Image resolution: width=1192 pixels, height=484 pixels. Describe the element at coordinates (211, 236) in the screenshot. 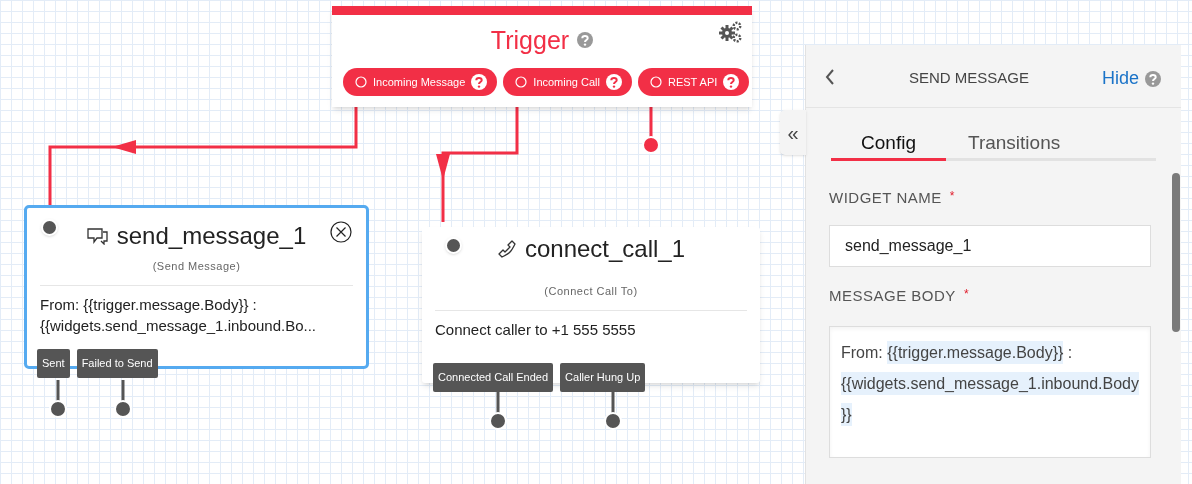

I see `widget-title: send_message_1` at that location.